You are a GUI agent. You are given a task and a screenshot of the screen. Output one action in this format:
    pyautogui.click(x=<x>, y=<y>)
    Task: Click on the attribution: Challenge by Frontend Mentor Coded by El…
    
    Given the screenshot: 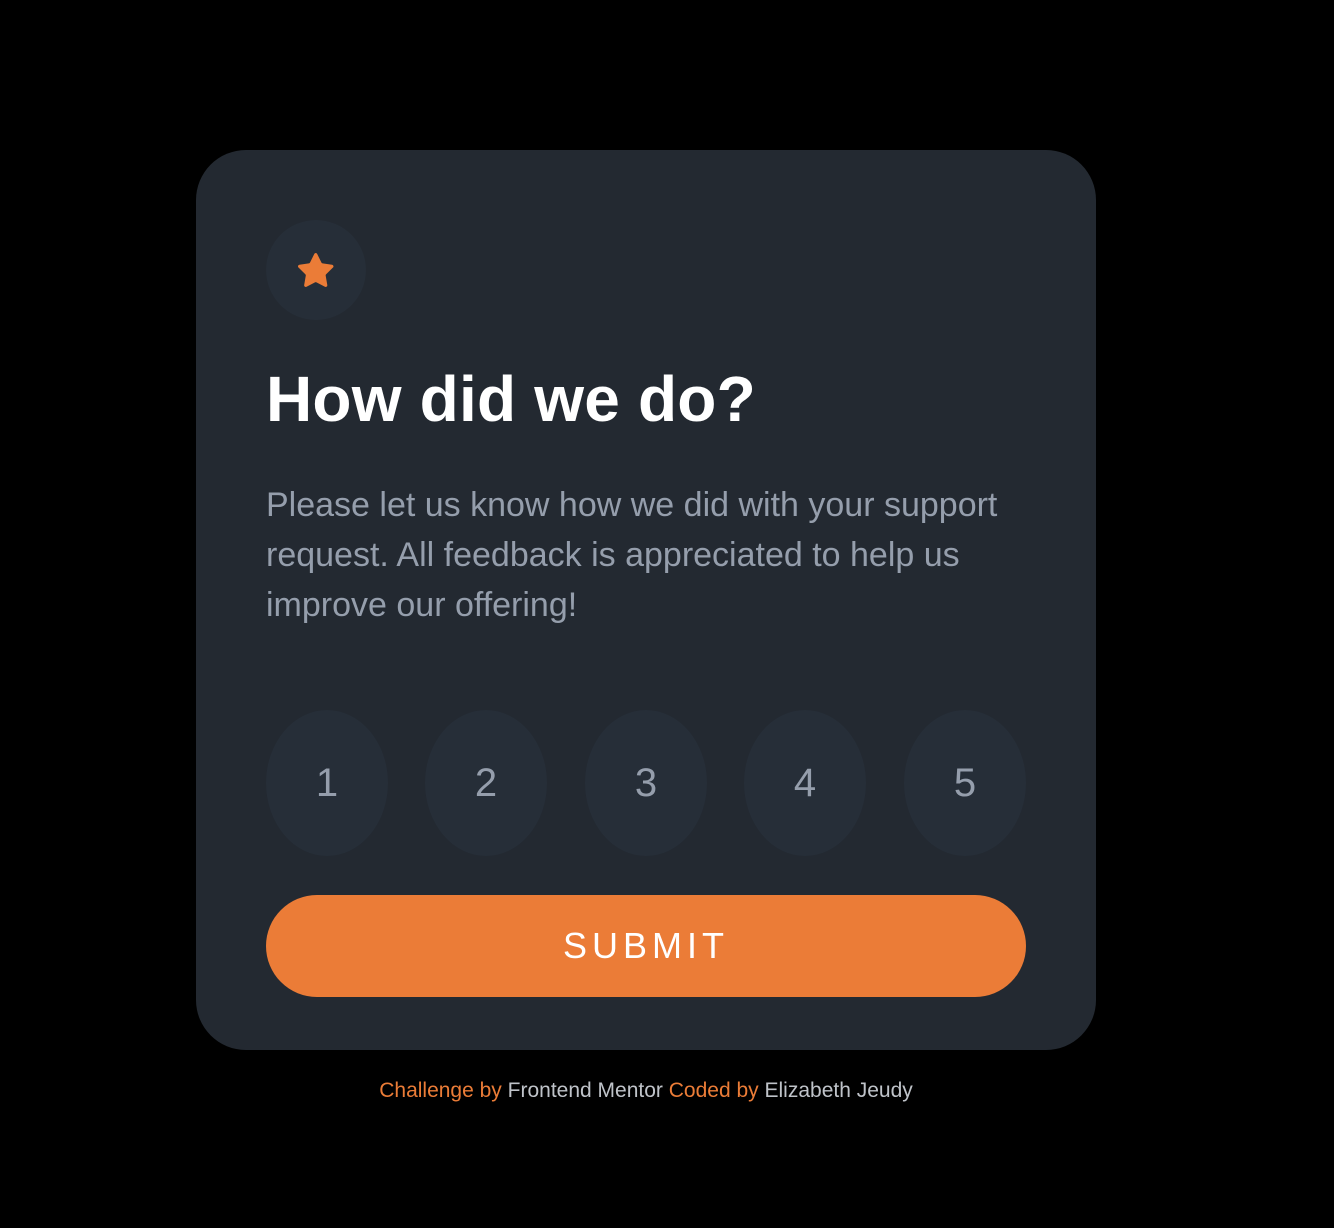 What is the action you would take?
    pyautogui.click(x=646, y=1091)
    